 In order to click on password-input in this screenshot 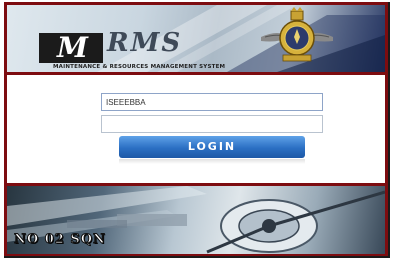, I will do `click(212, 124)`.